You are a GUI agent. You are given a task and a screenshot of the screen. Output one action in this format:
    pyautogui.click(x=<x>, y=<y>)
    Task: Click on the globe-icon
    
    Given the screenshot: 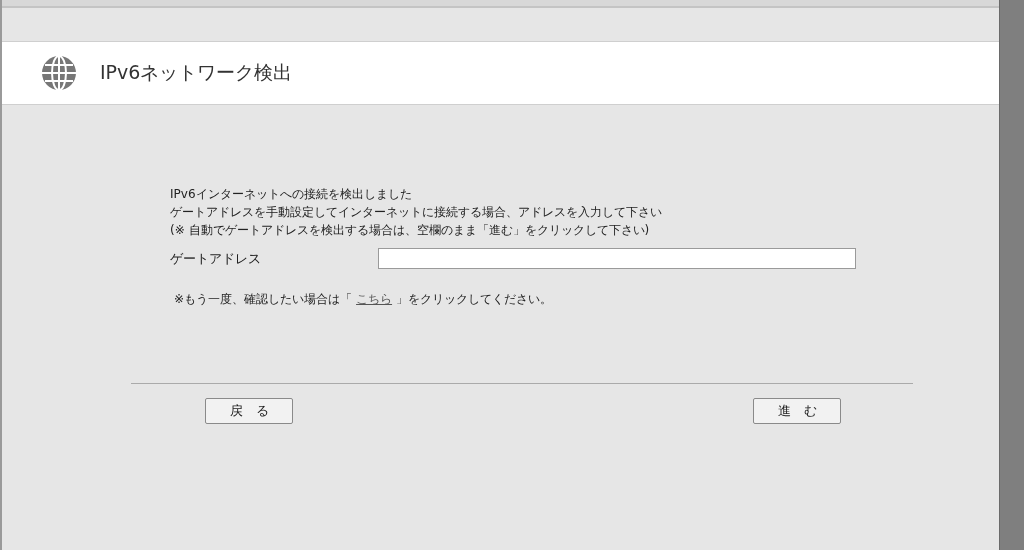 What is the action you would take?
    pyautogui.click(x=59, y=73)
    